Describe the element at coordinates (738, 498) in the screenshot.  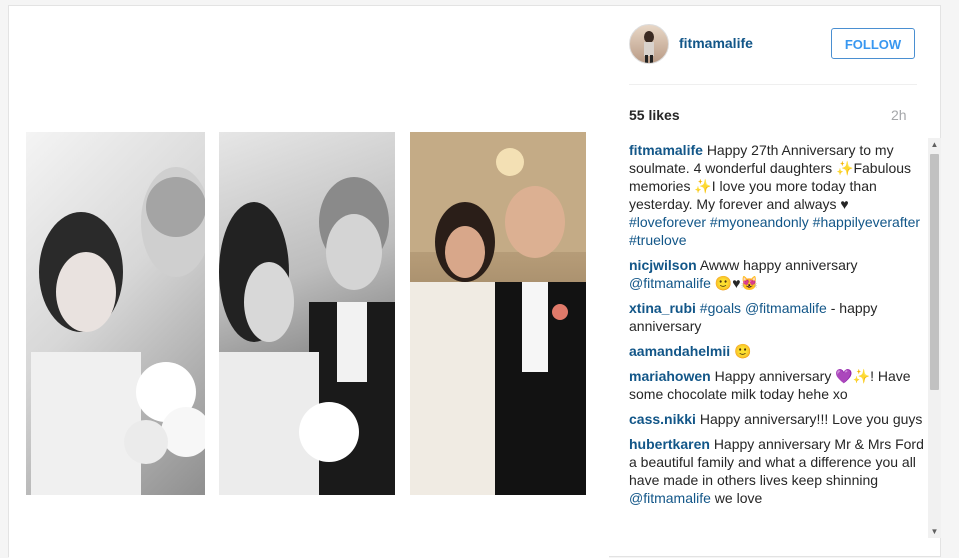
I see `comment-text-continued: we love` at that location.